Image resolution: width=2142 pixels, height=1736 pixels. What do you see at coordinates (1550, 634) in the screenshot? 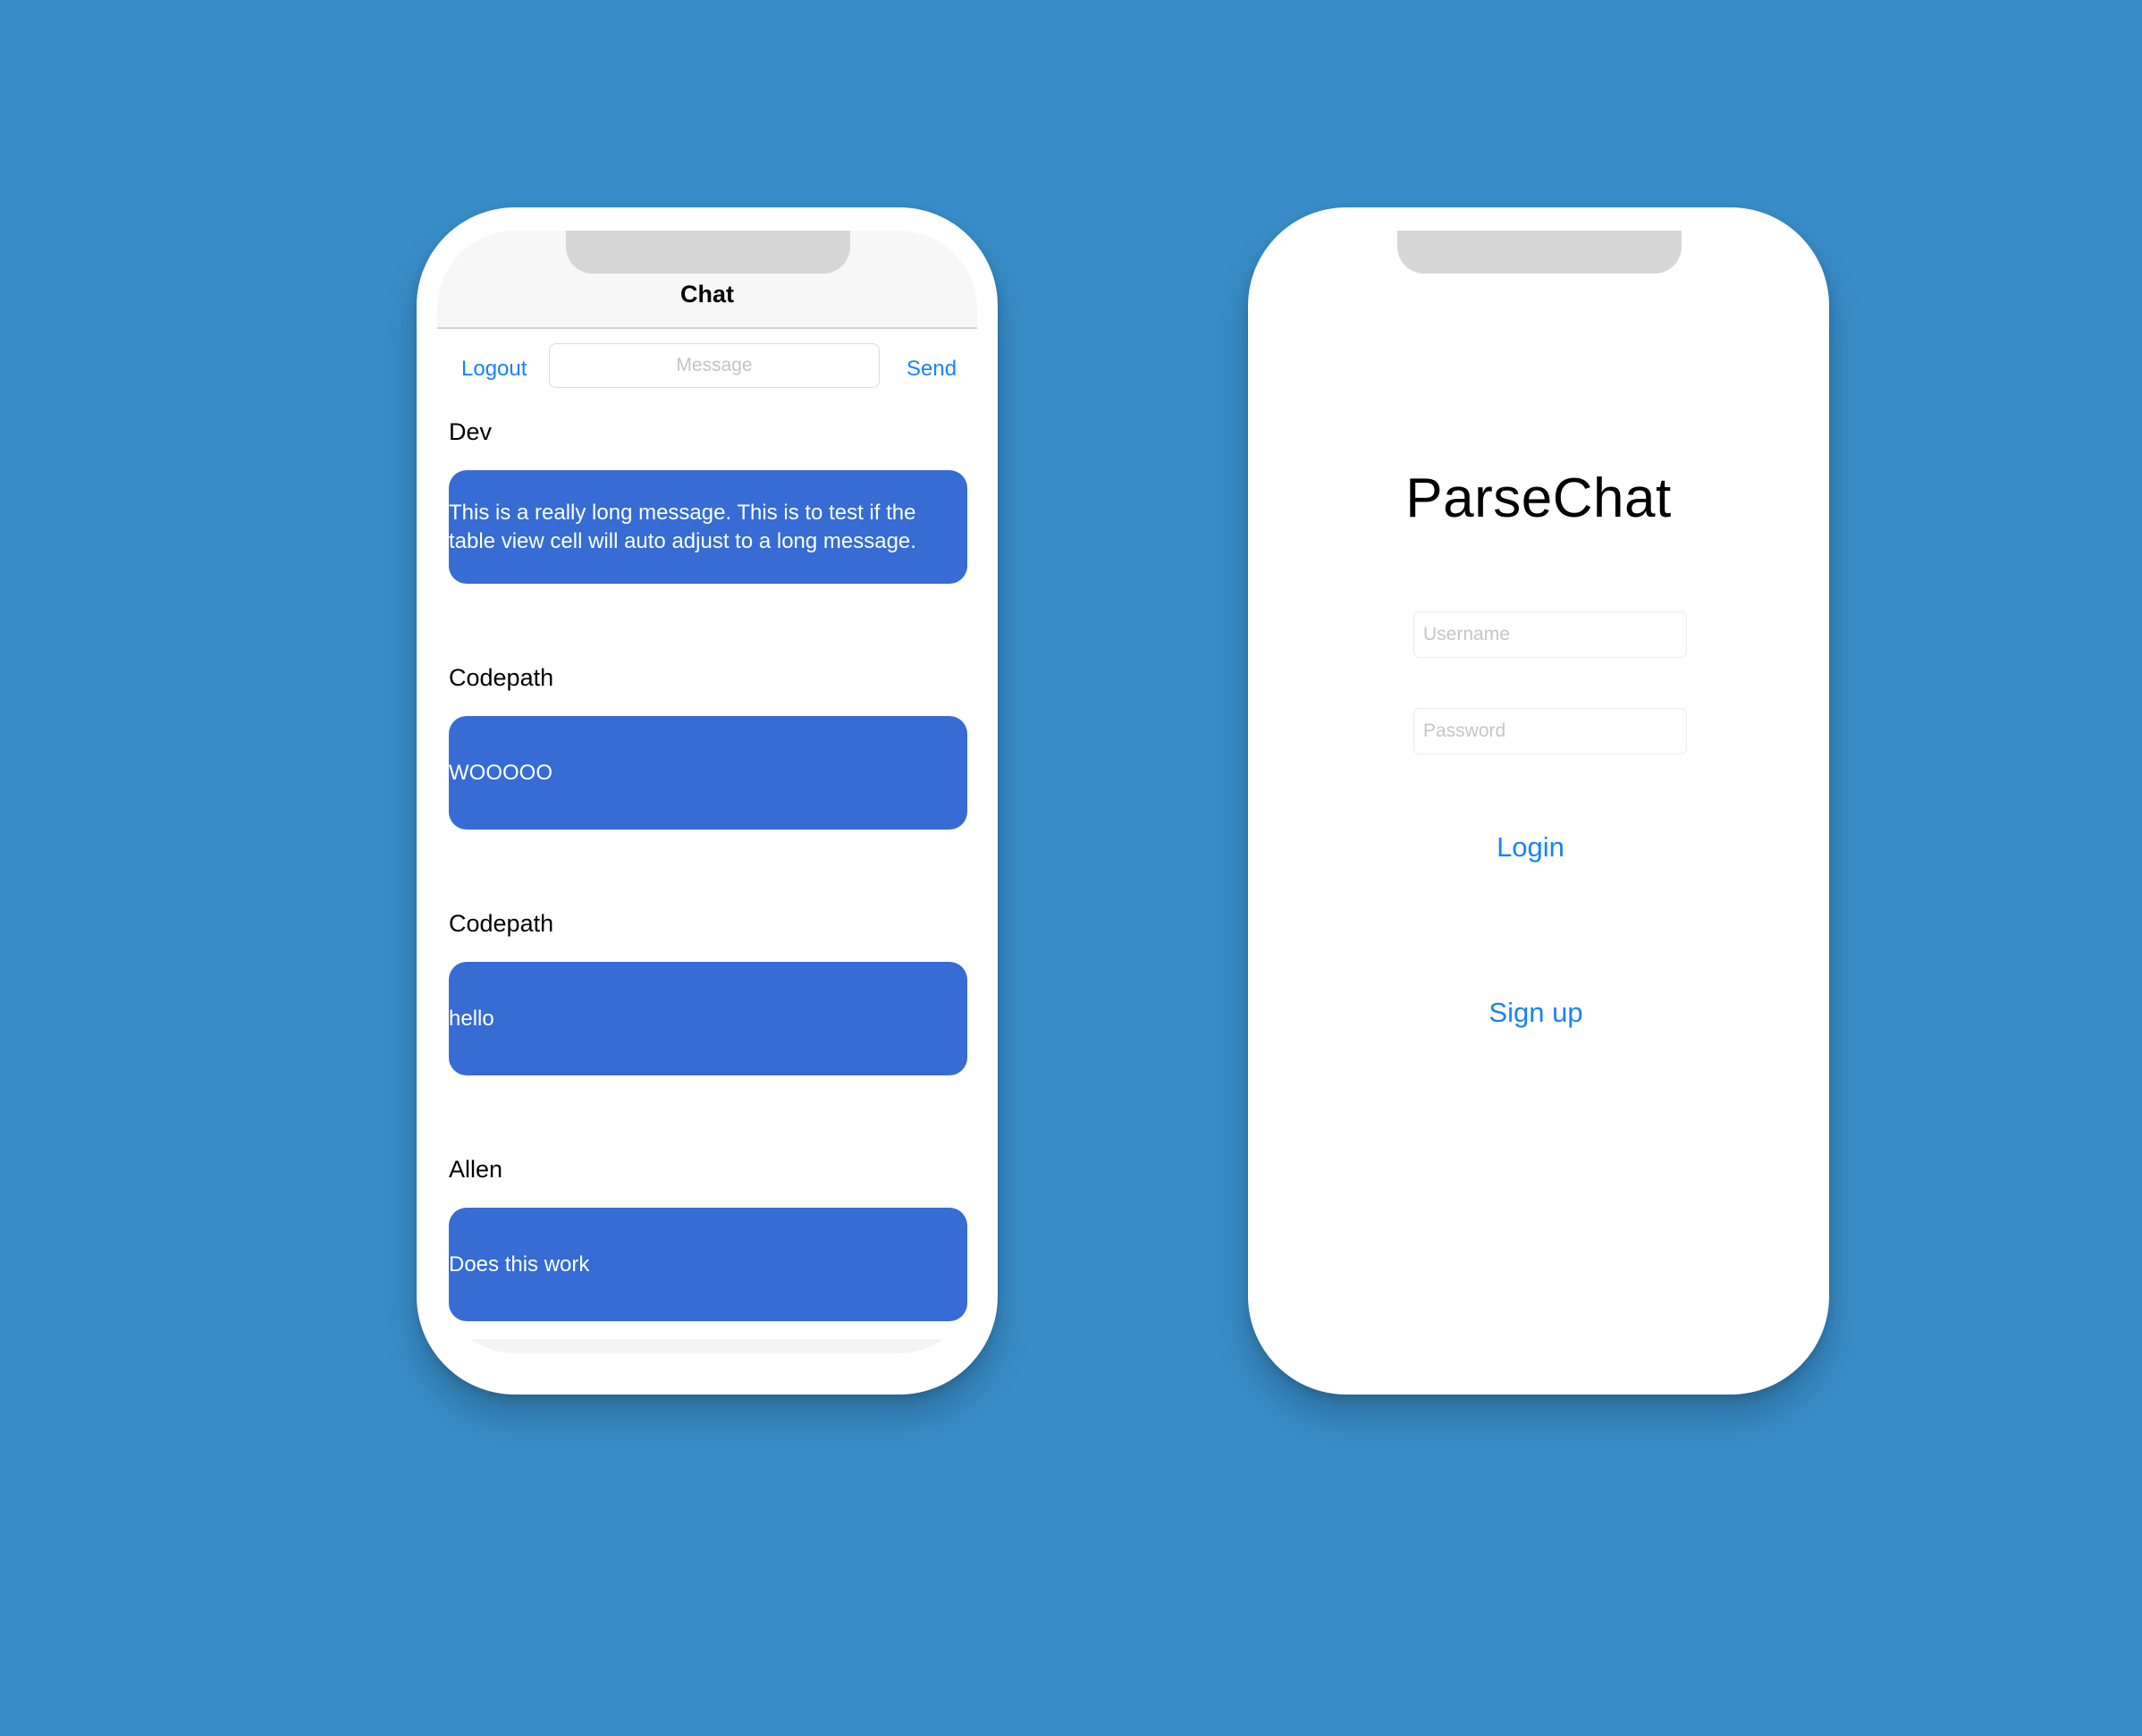
I see `username-field` at bounding box center [1550, 634].